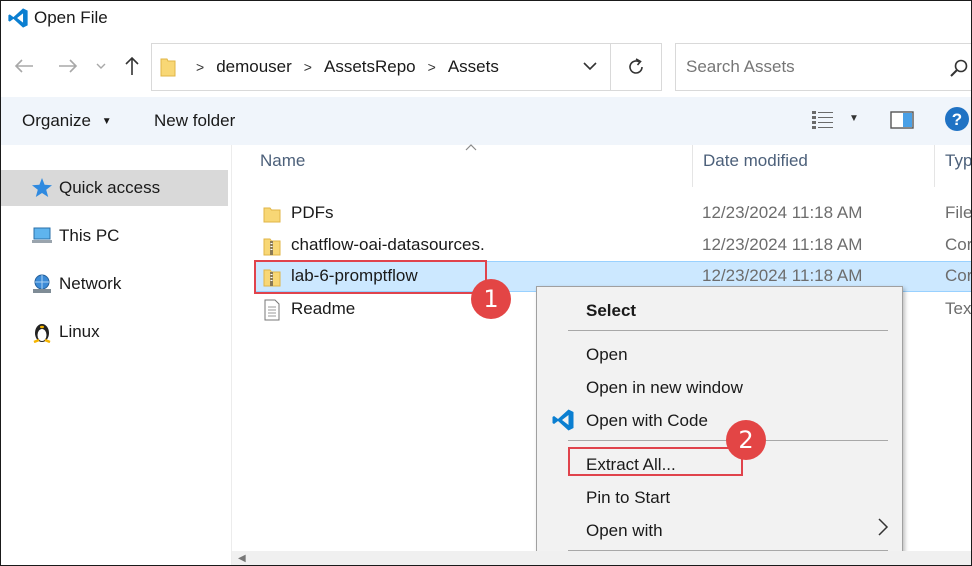 The height and width of the screenshot is (566, 972). I want to click on sidebar-item-label: Network, so click(90, 283).